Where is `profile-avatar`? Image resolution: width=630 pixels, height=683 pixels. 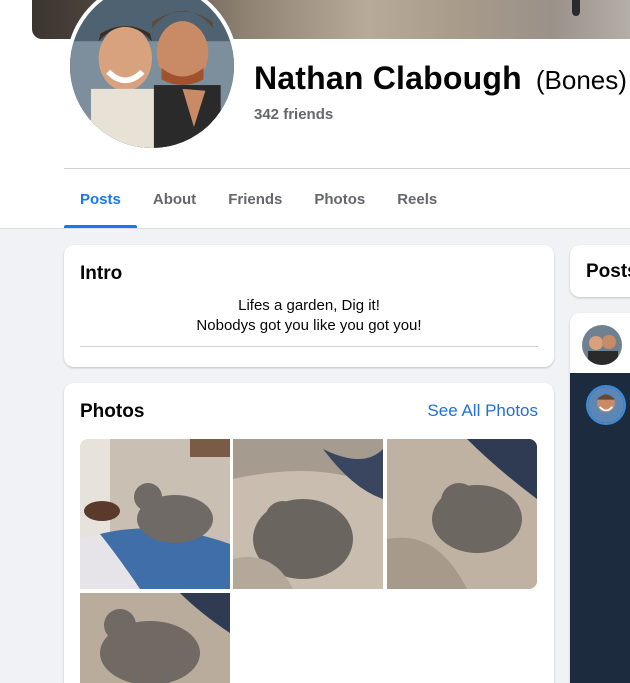 profile-avatar is located at coordinates (152, 76).